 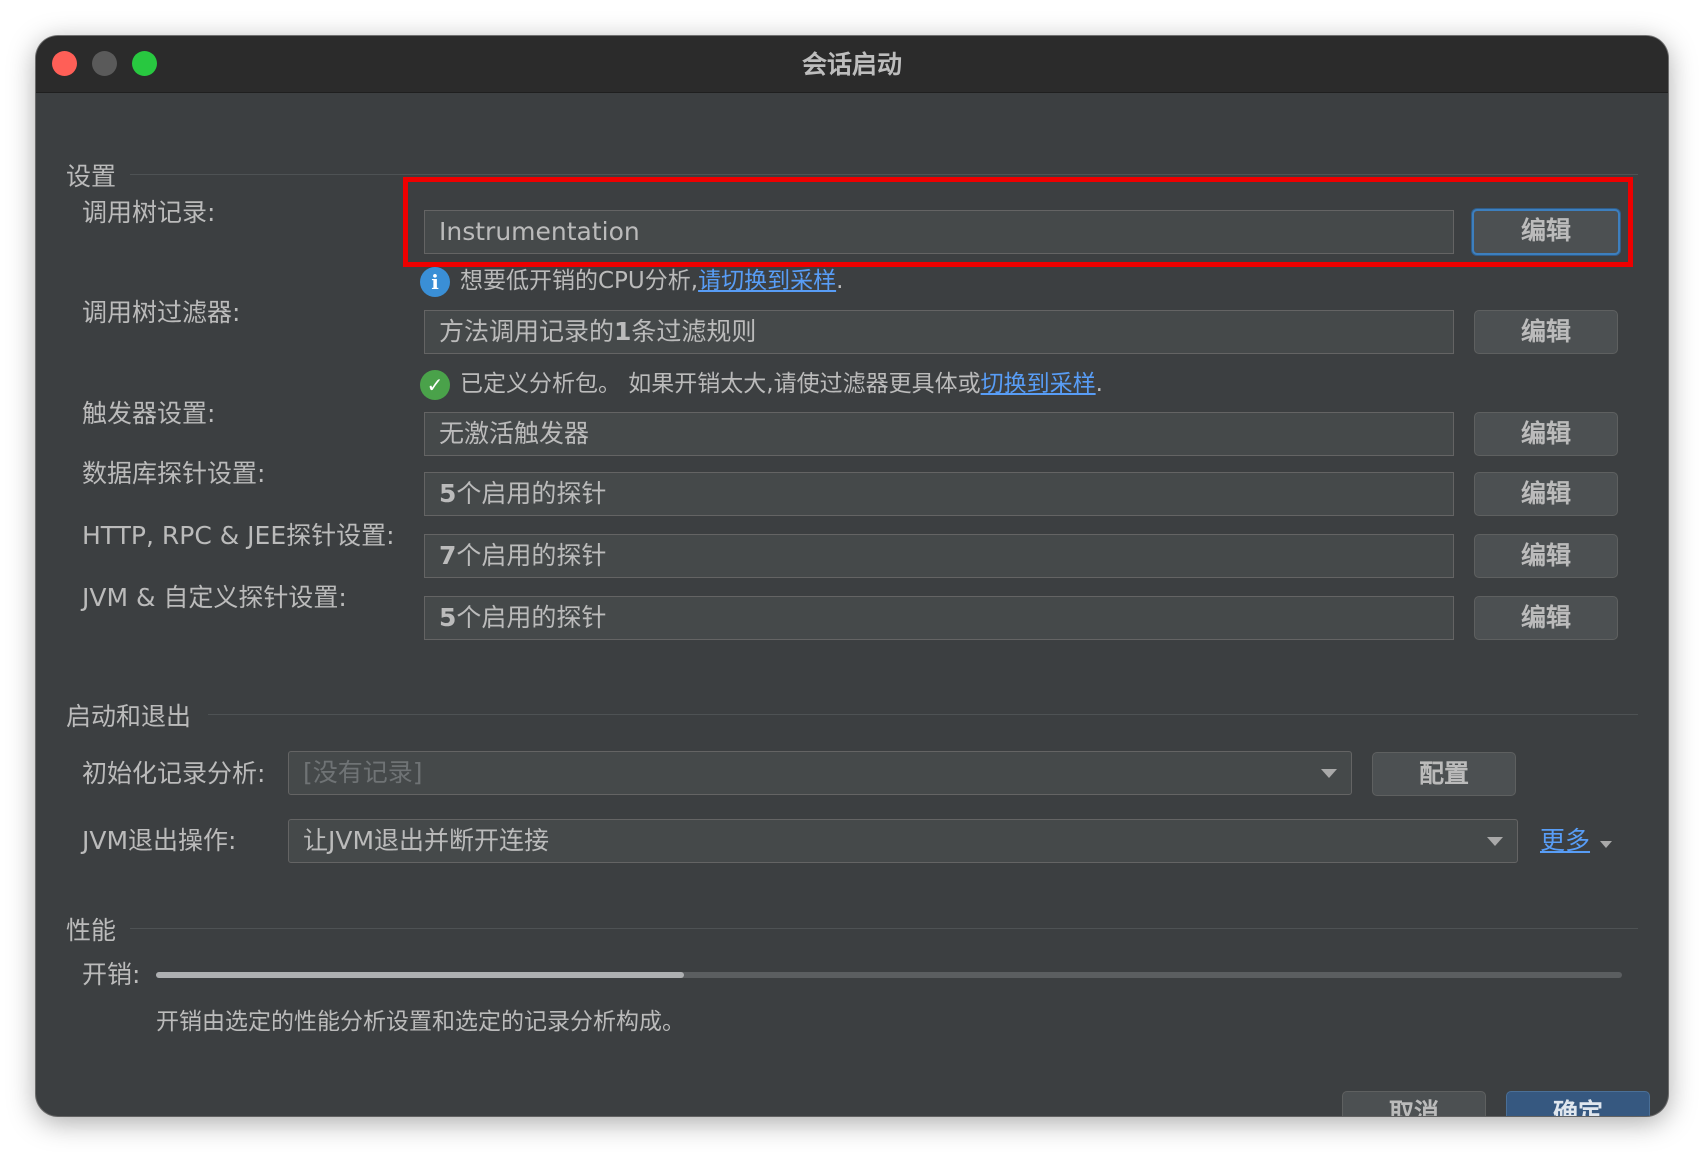 What do you see at coordinates (214, 597) in the screenshot?
I see `jvm-probe-settings-label: JVM & 自定义探针设置:` at bounding box center [214, 597].